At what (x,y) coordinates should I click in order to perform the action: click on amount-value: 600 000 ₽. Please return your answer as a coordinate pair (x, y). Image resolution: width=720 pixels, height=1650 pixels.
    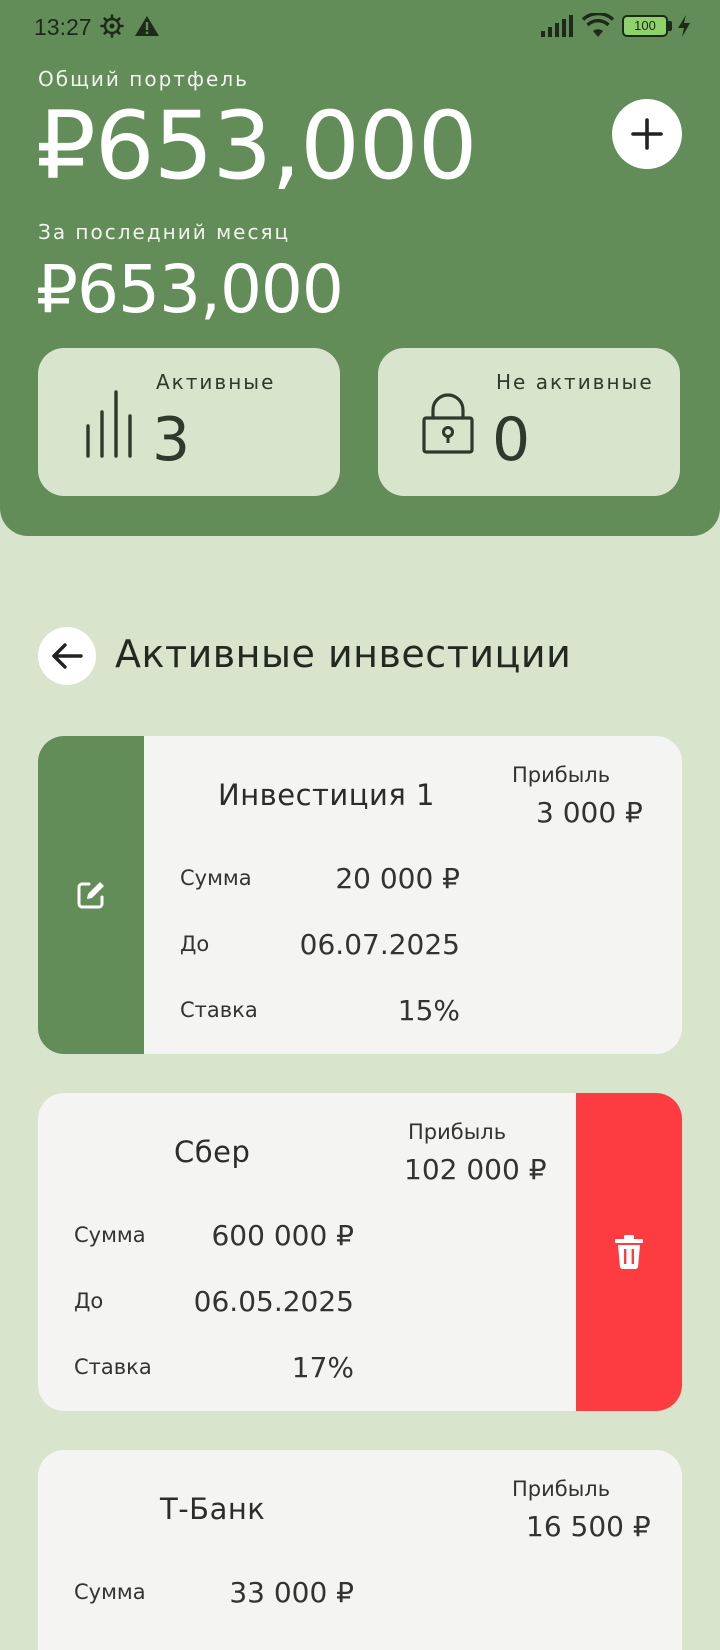
    Looking at the image, I should click on (282, 1235).